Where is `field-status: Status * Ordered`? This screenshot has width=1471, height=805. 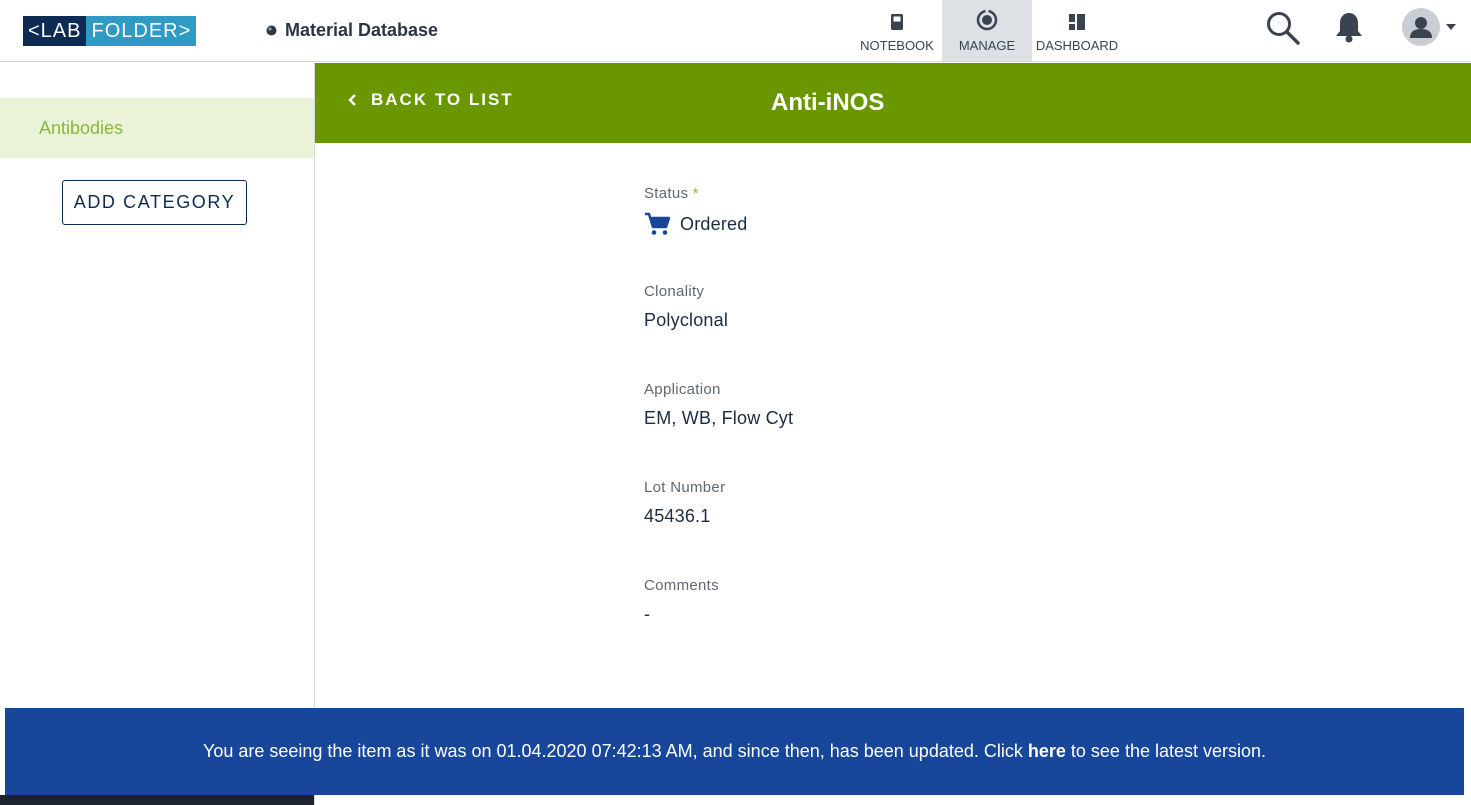
field-status: Status * Ordered is located at coordinates (944, 234).